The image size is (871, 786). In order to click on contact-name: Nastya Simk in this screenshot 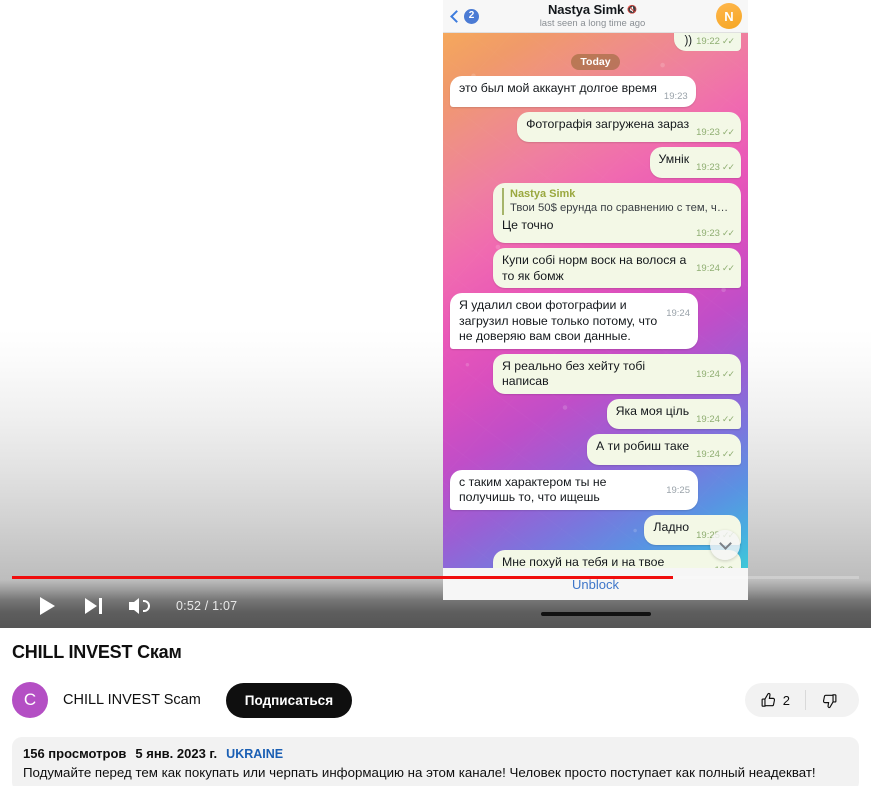, I will do `click(586, 9)`.